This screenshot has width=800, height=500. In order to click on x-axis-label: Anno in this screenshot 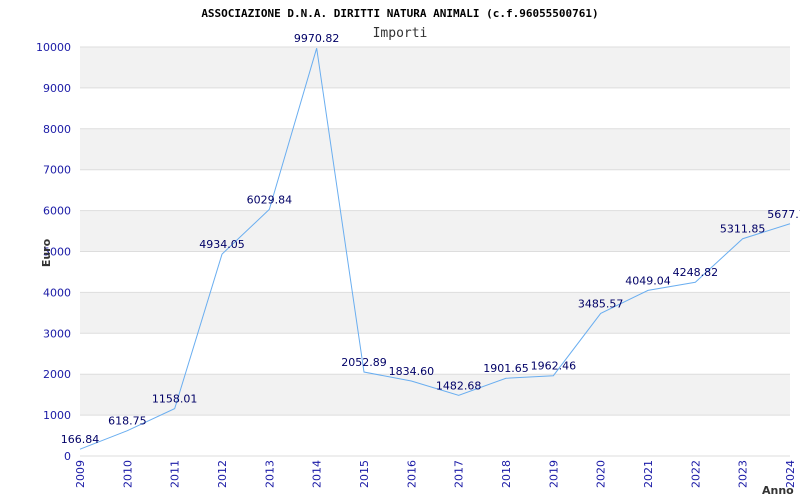, I will do `click(778, 490)`.